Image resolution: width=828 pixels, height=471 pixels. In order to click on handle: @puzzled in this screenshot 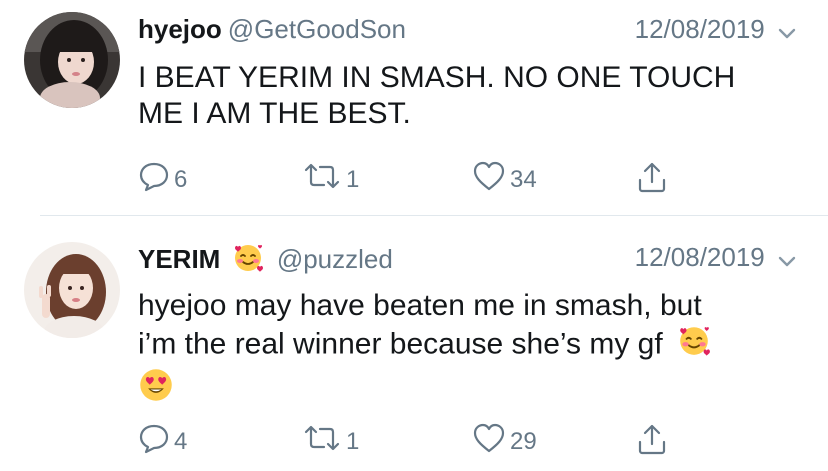, I will do `click(335, 259)`.